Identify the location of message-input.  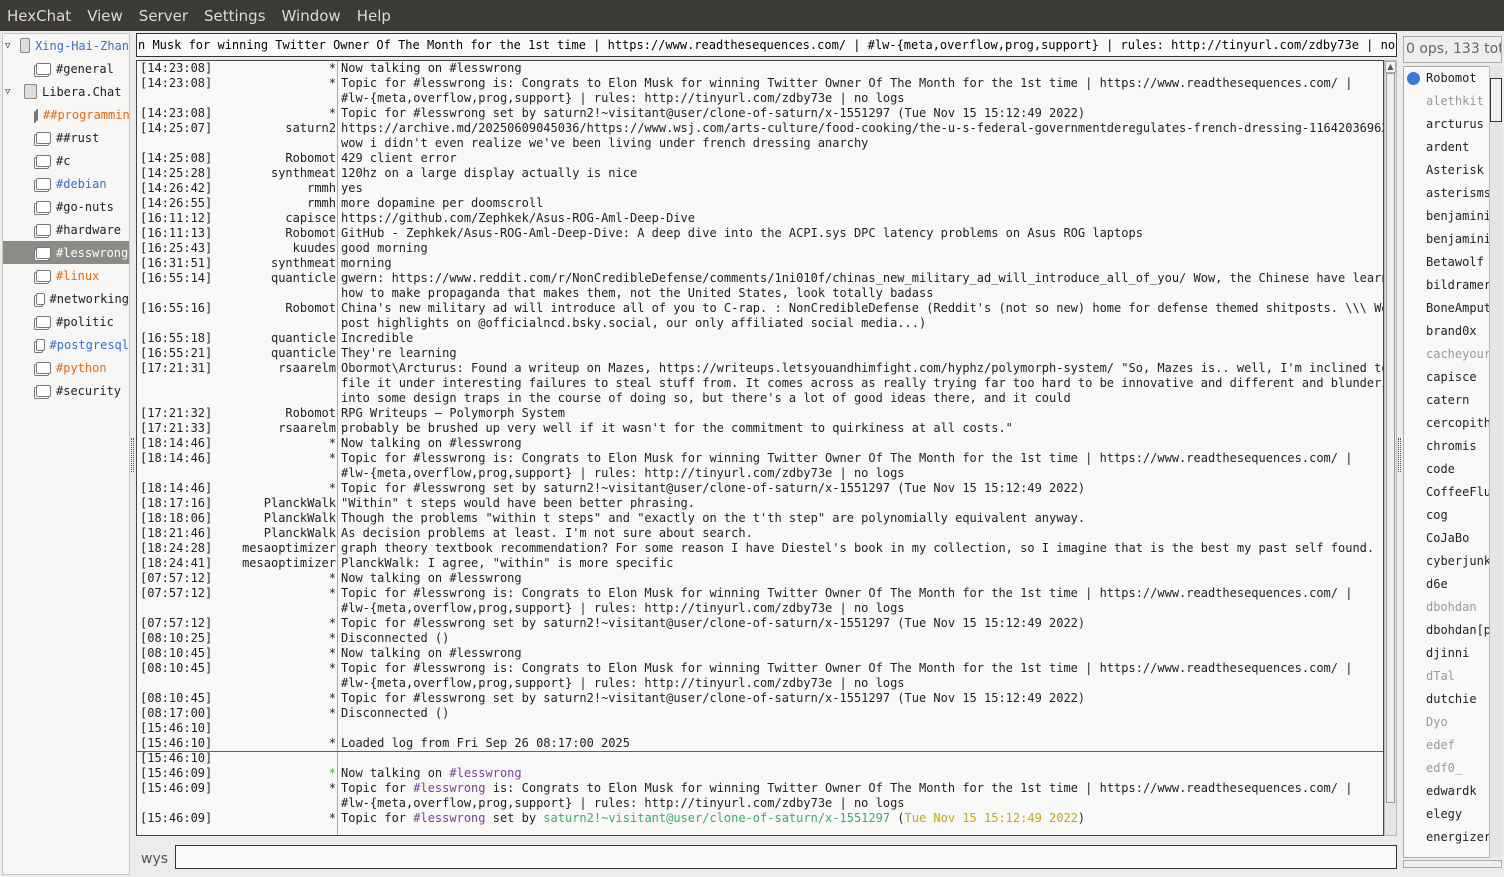
(786, 857).